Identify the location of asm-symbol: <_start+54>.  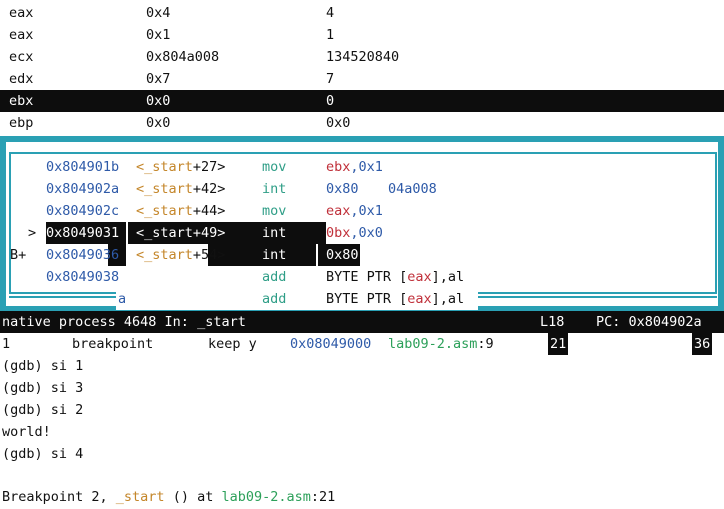
(181, 255).